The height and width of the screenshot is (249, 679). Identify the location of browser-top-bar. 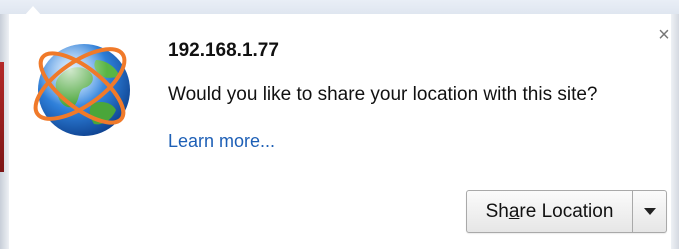
(339, 8).